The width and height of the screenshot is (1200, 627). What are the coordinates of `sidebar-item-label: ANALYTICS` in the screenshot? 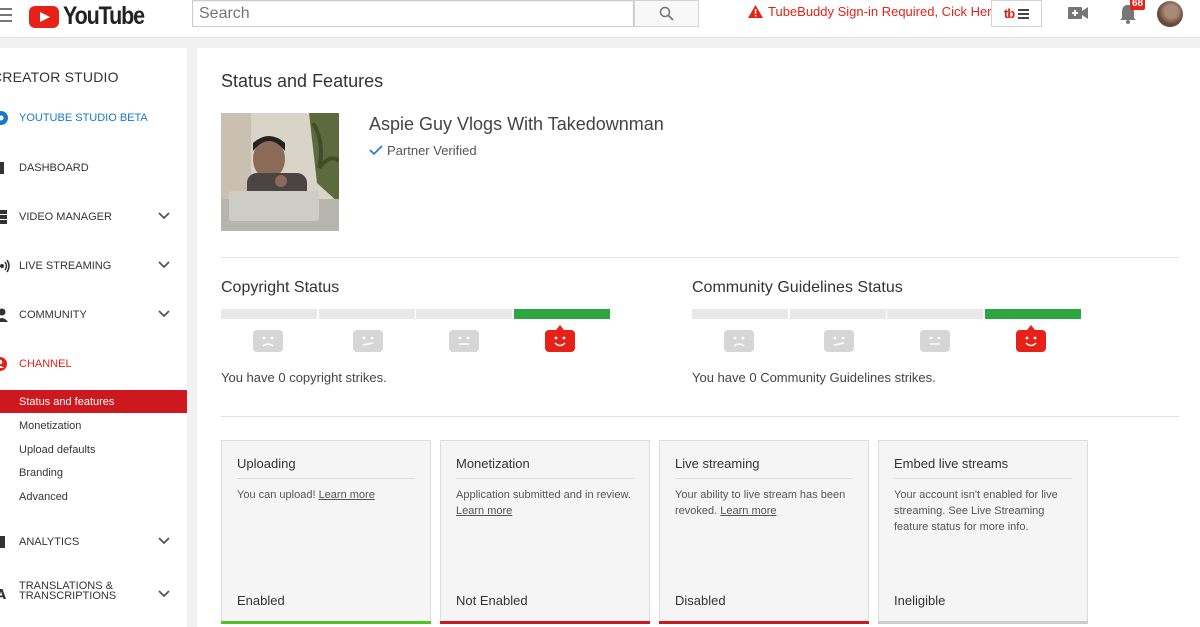 It's located at (49, 542).